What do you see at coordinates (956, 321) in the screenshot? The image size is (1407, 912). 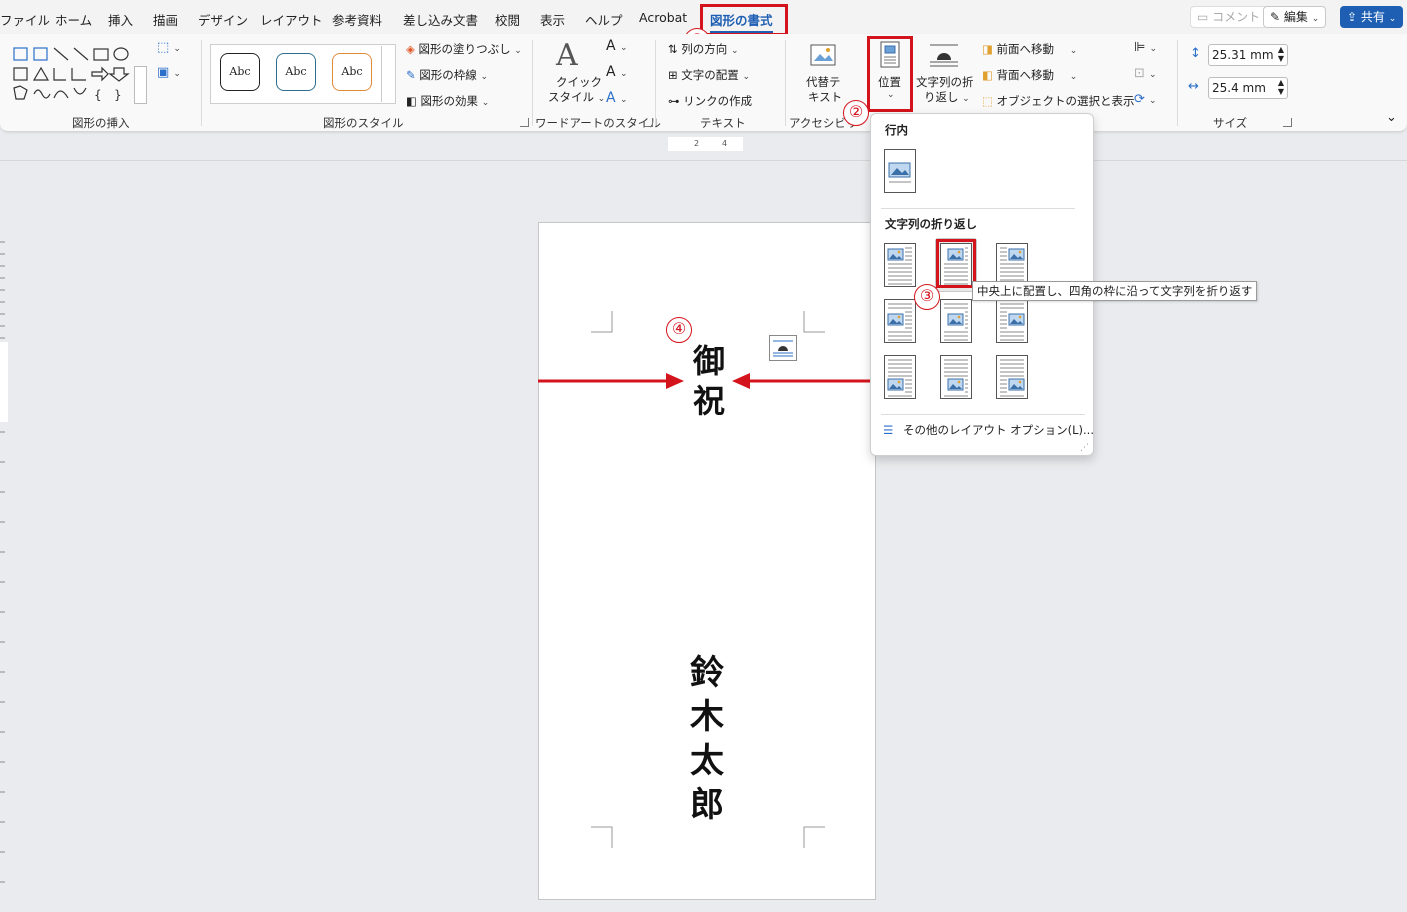 I see `wrap-position-middle-center` at bounding box center [956, 321].